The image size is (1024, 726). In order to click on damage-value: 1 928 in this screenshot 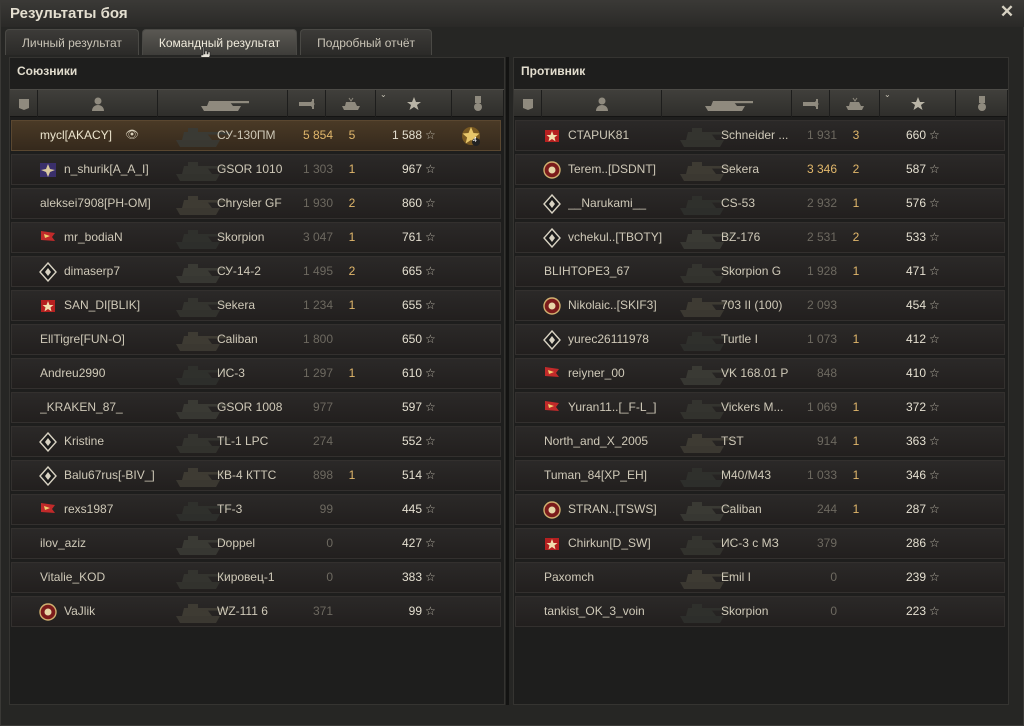, I will do `click(821, 271)`.